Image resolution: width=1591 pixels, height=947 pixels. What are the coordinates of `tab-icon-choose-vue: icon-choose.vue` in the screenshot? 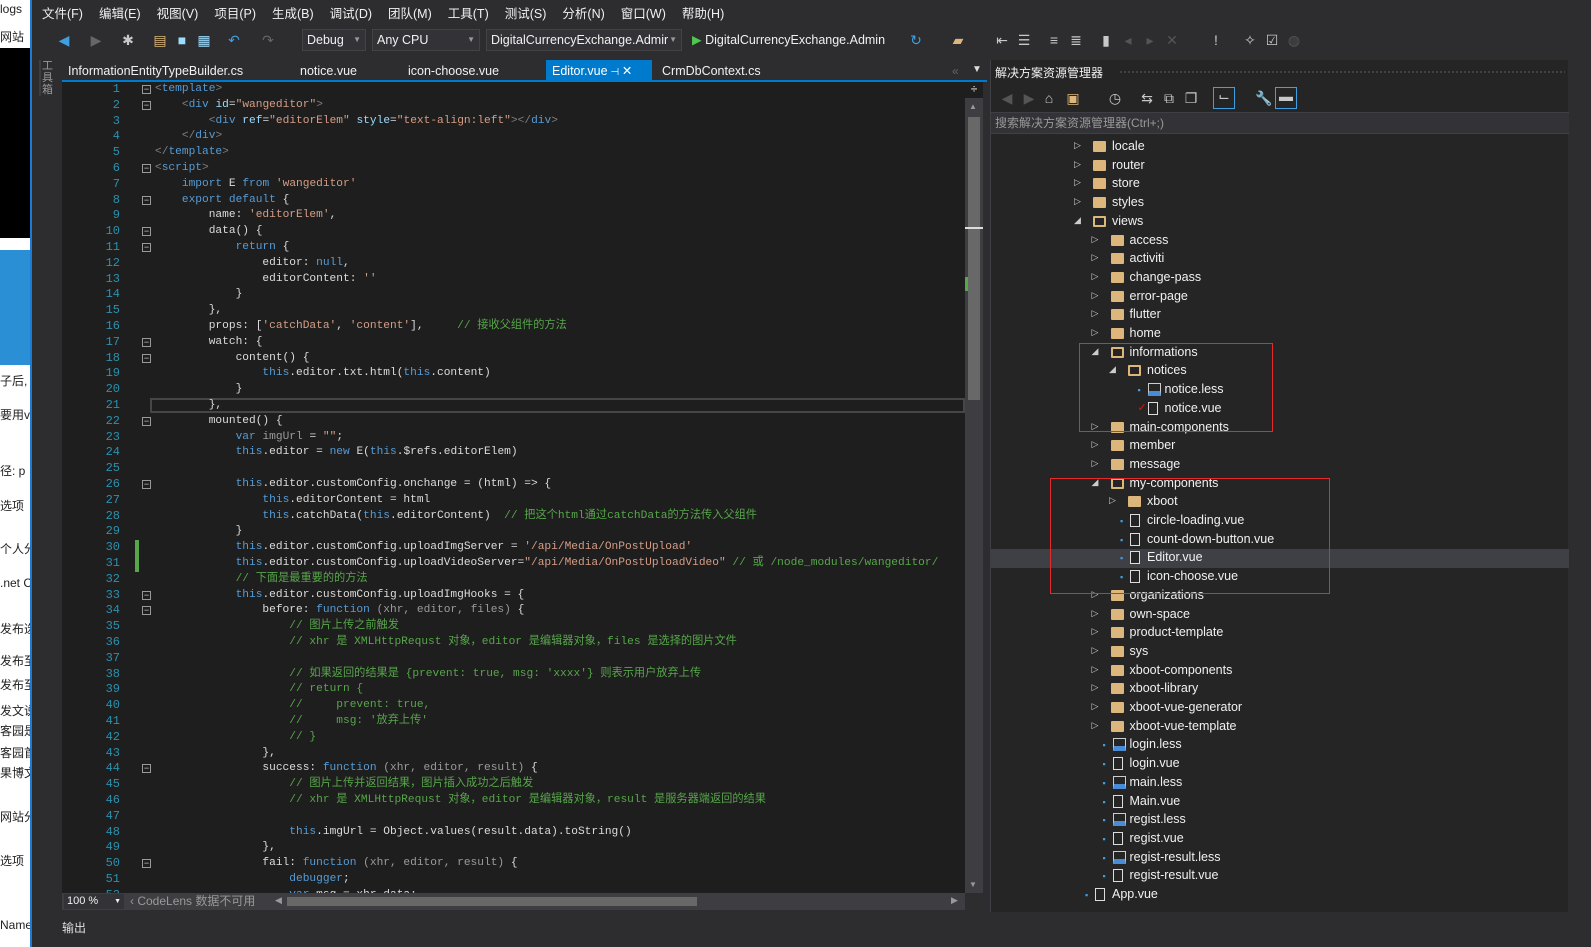 It's located at (453, 71).